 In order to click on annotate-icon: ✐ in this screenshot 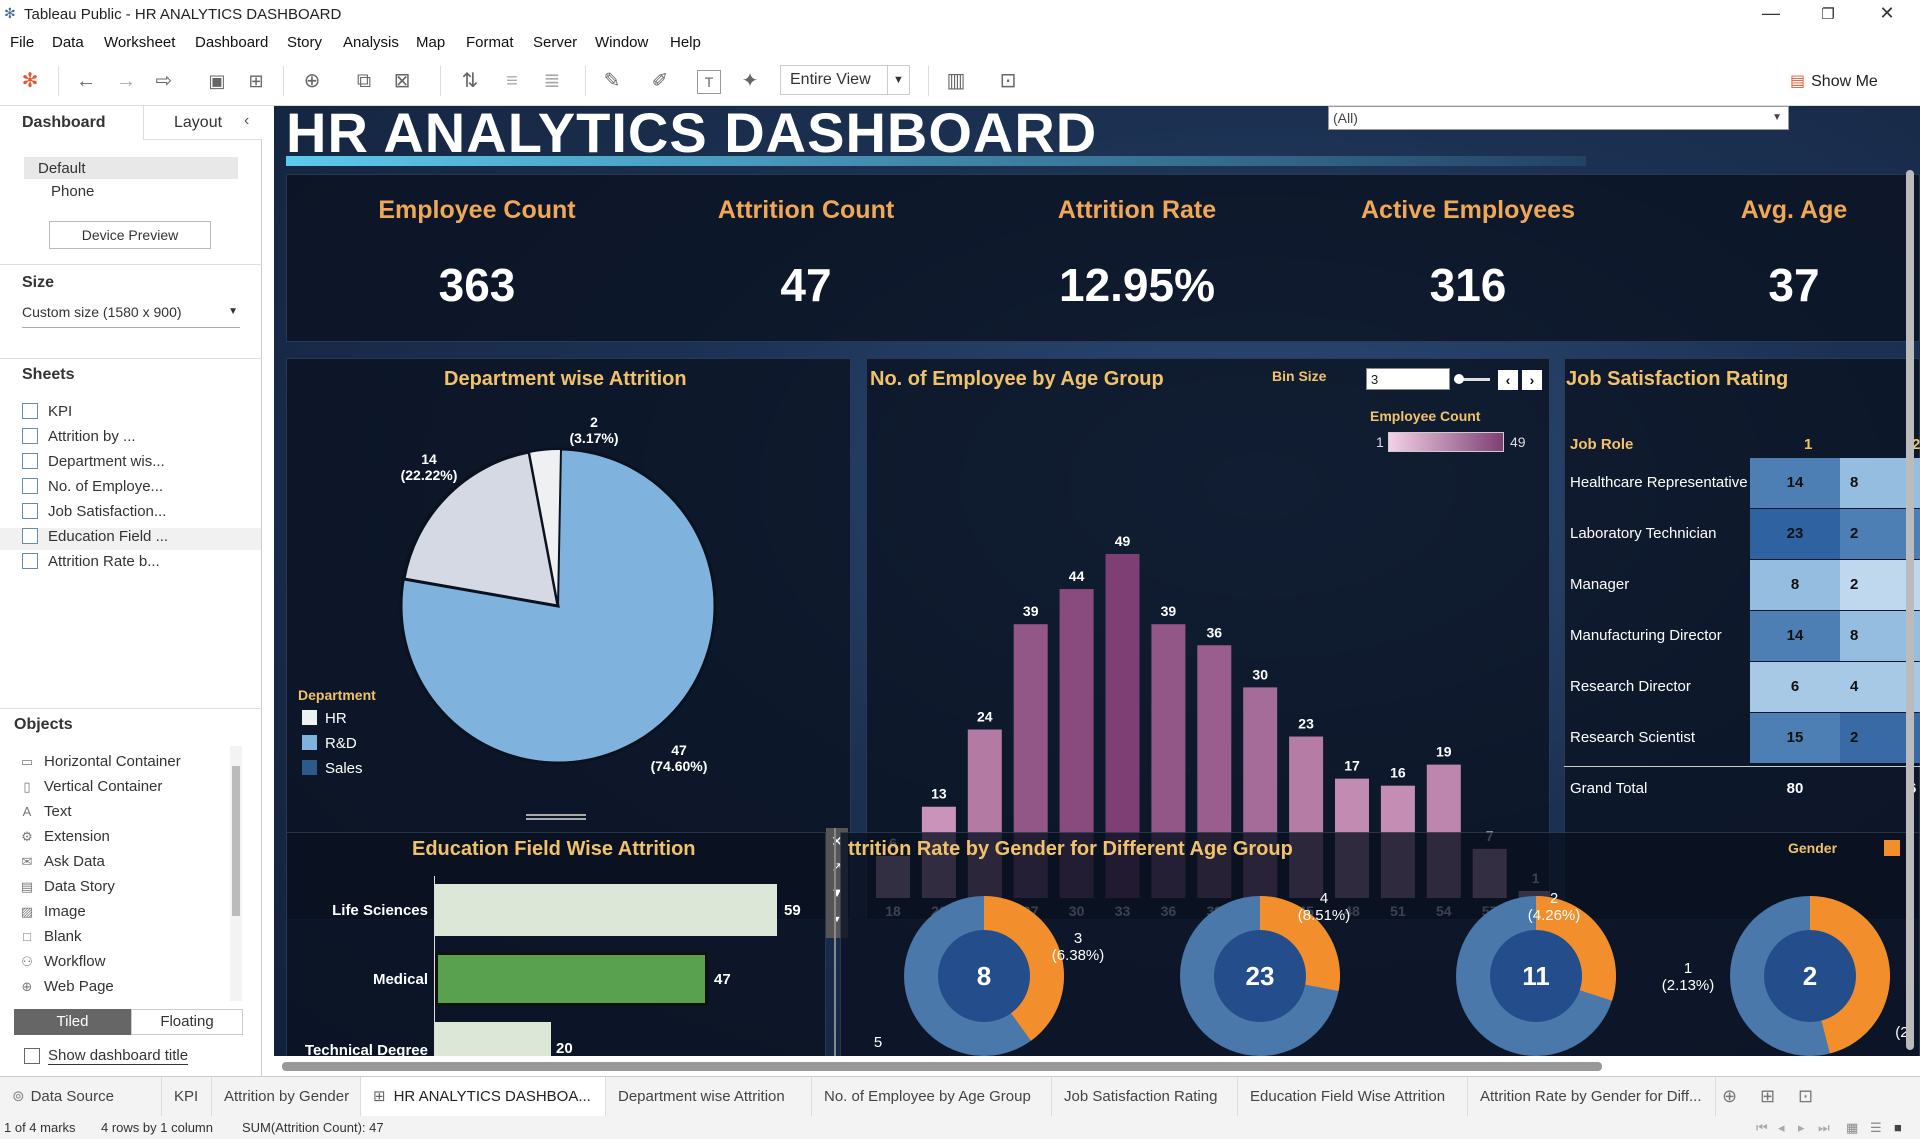, I will do `click(660, 81)`.